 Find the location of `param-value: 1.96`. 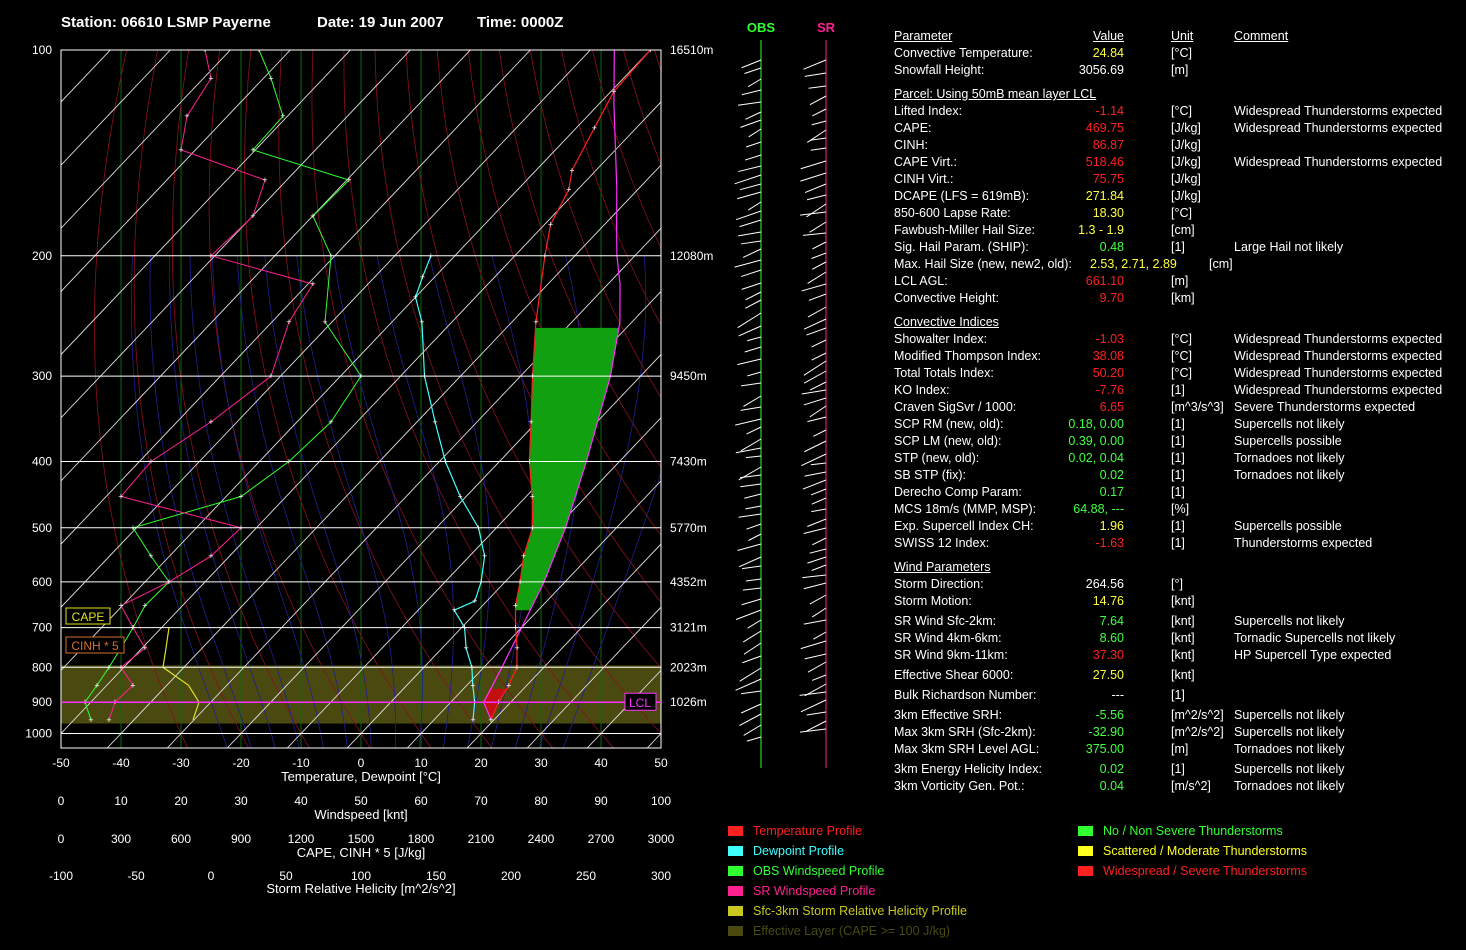

param-value: 1.96 is located at coordinates (1111, 526).